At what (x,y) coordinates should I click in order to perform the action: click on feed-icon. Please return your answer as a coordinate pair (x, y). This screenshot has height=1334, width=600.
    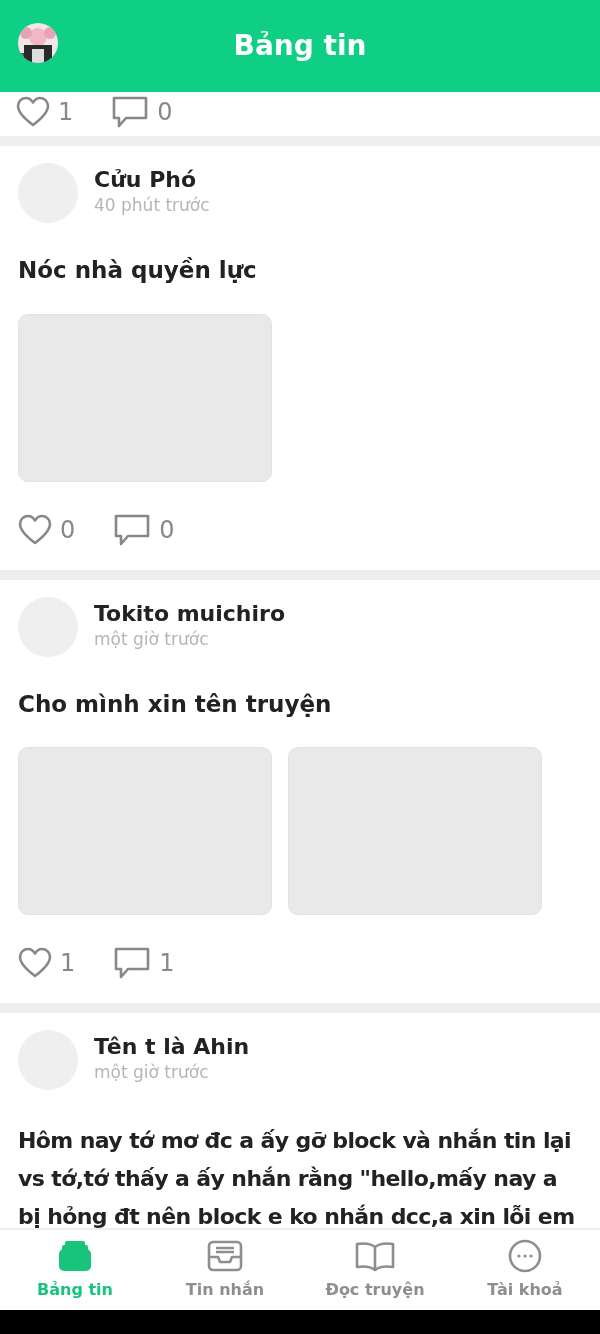
    Looking at the image, I should click on (75, 1256).